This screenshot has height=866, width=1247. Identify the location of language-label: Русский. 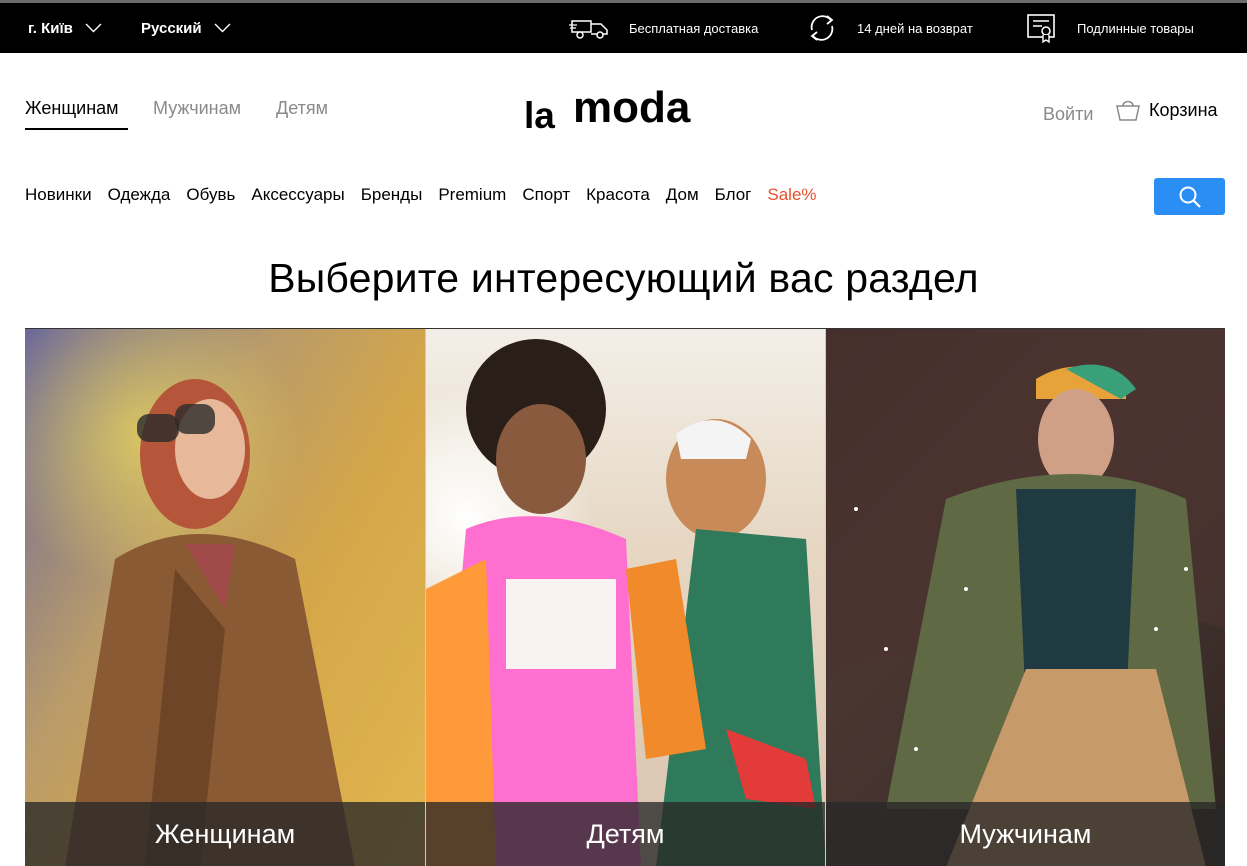
(171, 28).